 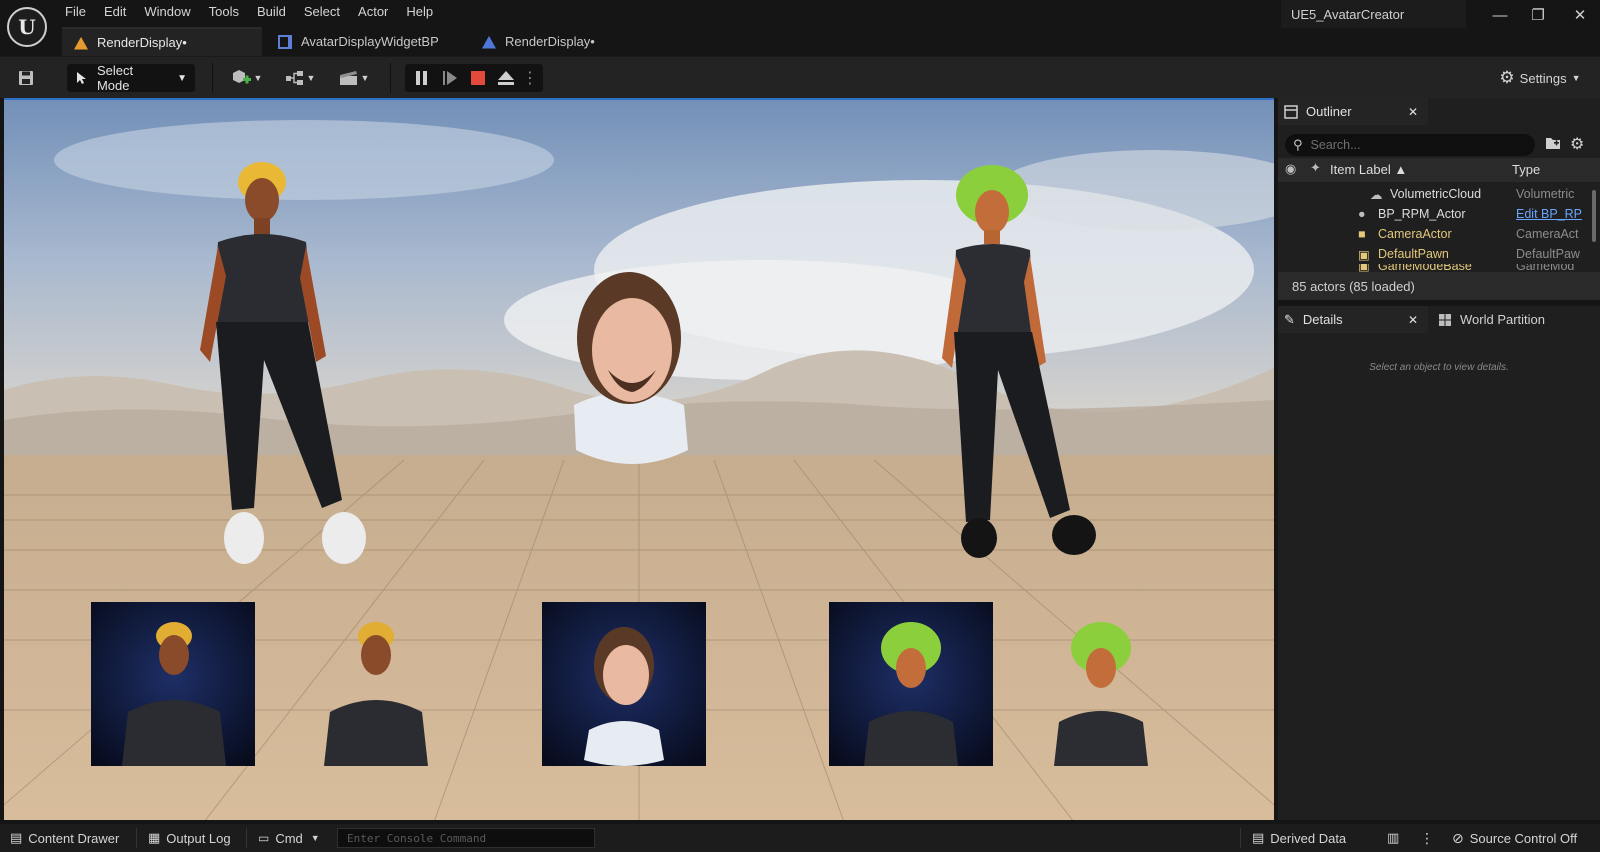 I want to click on output-log-button: ▦ Output Log, so click(x=189, y=838).